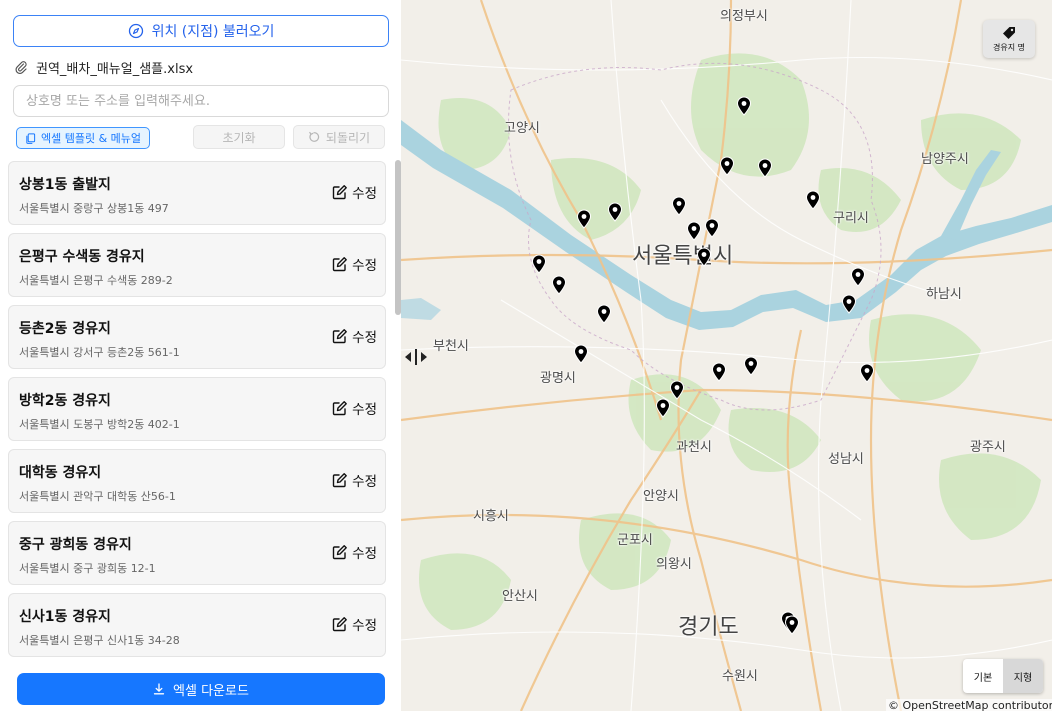  Describe the element at coordinates (314, 136) in the screenshot. I see `undo-icon` at that location.